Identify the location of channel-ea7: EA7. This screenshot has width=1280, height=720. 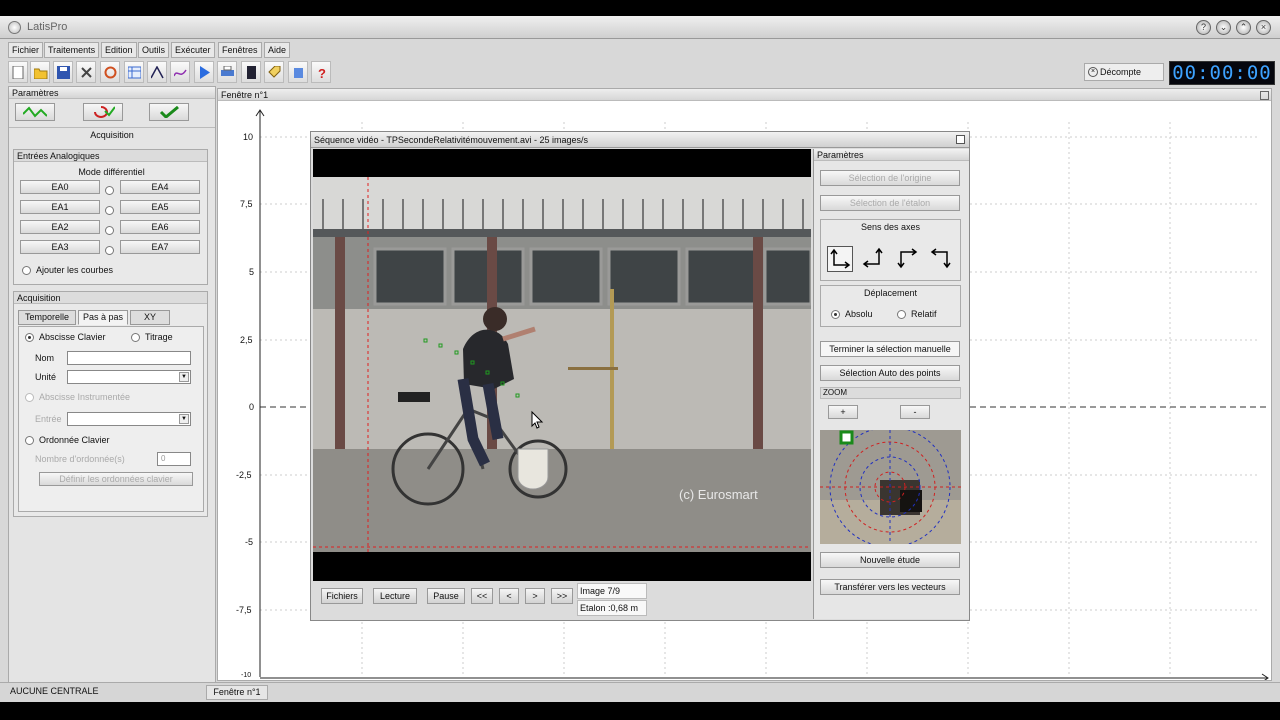
(160, 247).